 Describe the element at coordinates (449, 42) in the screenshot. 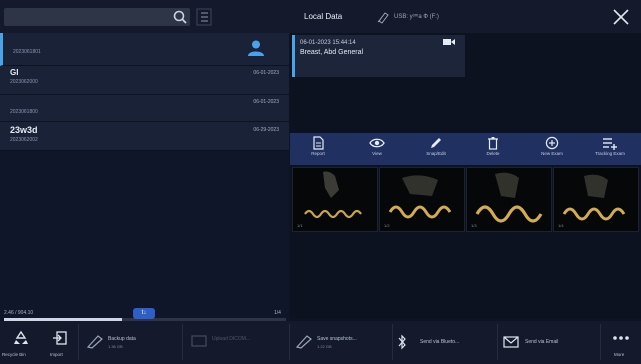

I see `video-icon` at that location.